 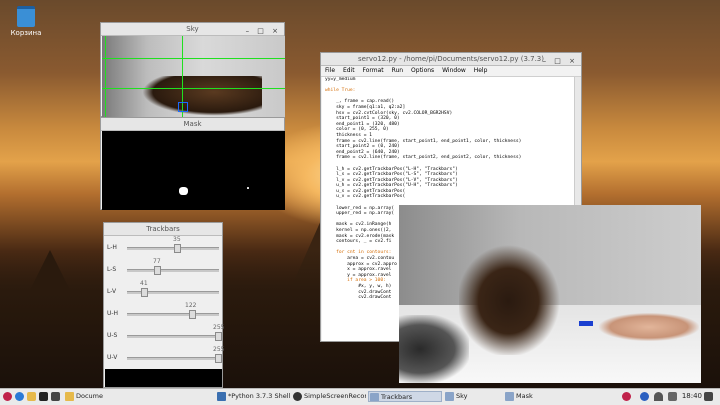 What do you see at coordinates (85, 396) in the screenshot?
I see `taskbar-documents: Docume` at bounding box center [85, 396].